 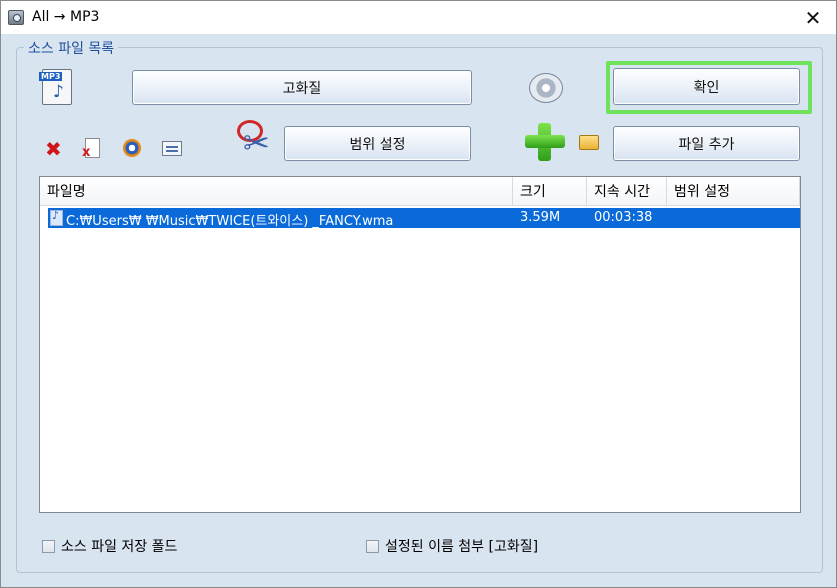 What do you see at coordinates (627, 191) in the screenshot?
I see `column-duration: 지속 시간` at bounding box center [627, 191].